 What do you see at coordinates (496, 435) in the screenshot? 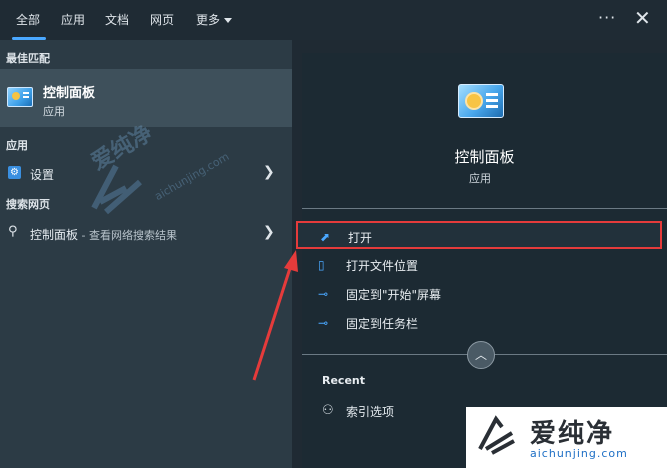
I see `watermark-logo-icon` at bounding box center [496, 435].